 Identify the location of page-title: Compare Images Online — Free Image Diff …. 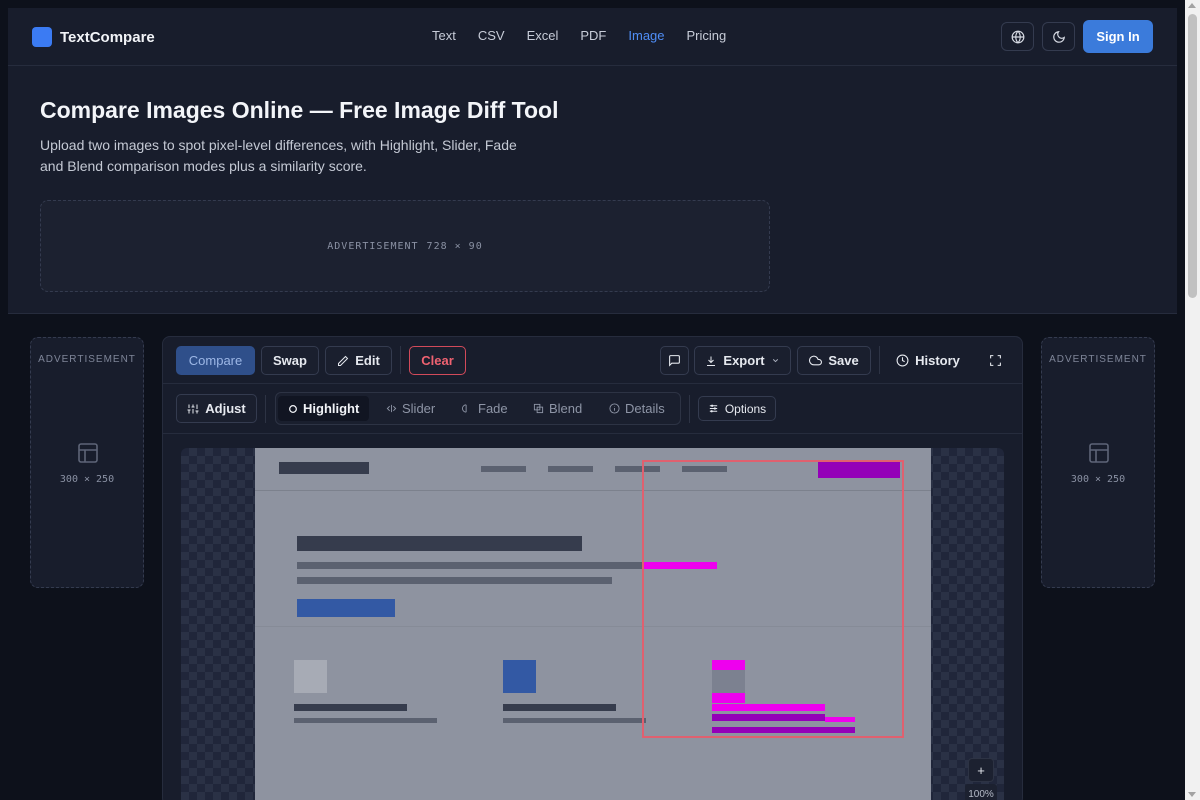
(299, 110).